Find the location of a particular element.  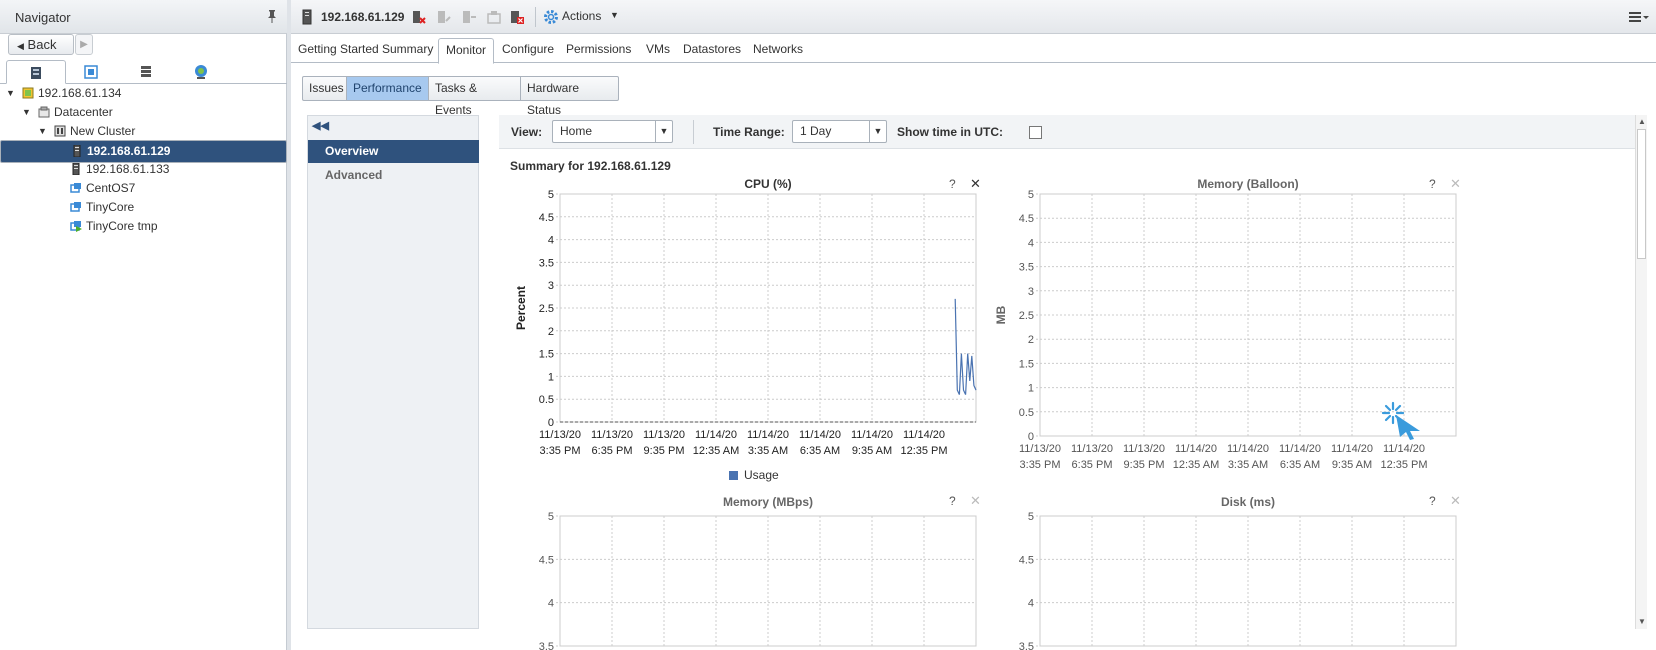

y-tick-label: 0.5 is located at coordinates (546, 400).